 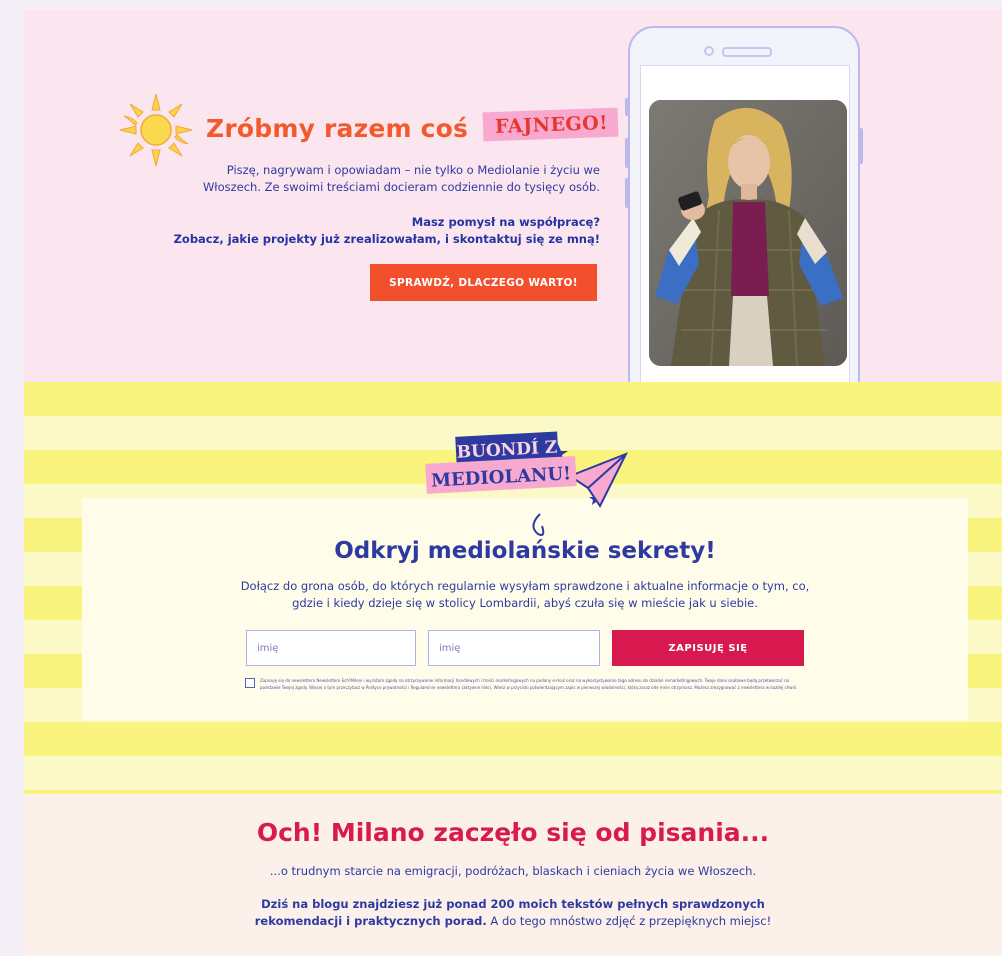 What do you see at coordinates (525, 551) in the screenshot?
I see `newsletter-title: Odkryj mediolańskie sekrety!` at bounding box center [525, 551].